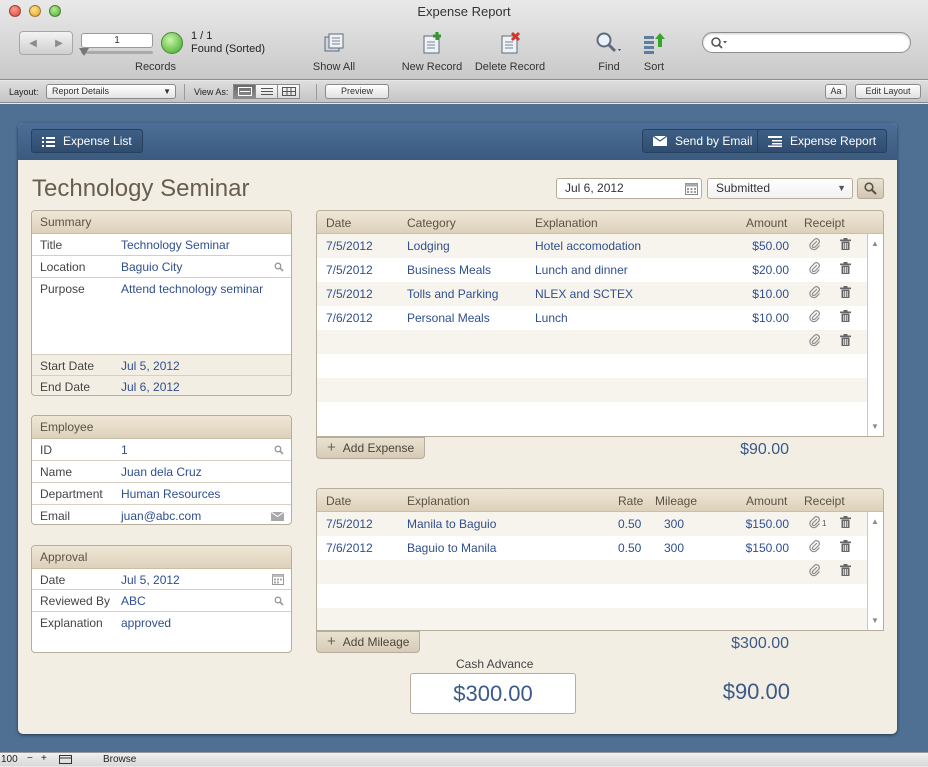  What do you see at coordinates (875, 335) in the screenshot?
I see `expenses-scrollbar: ▲ ▼` at bounding box center [875, 335].